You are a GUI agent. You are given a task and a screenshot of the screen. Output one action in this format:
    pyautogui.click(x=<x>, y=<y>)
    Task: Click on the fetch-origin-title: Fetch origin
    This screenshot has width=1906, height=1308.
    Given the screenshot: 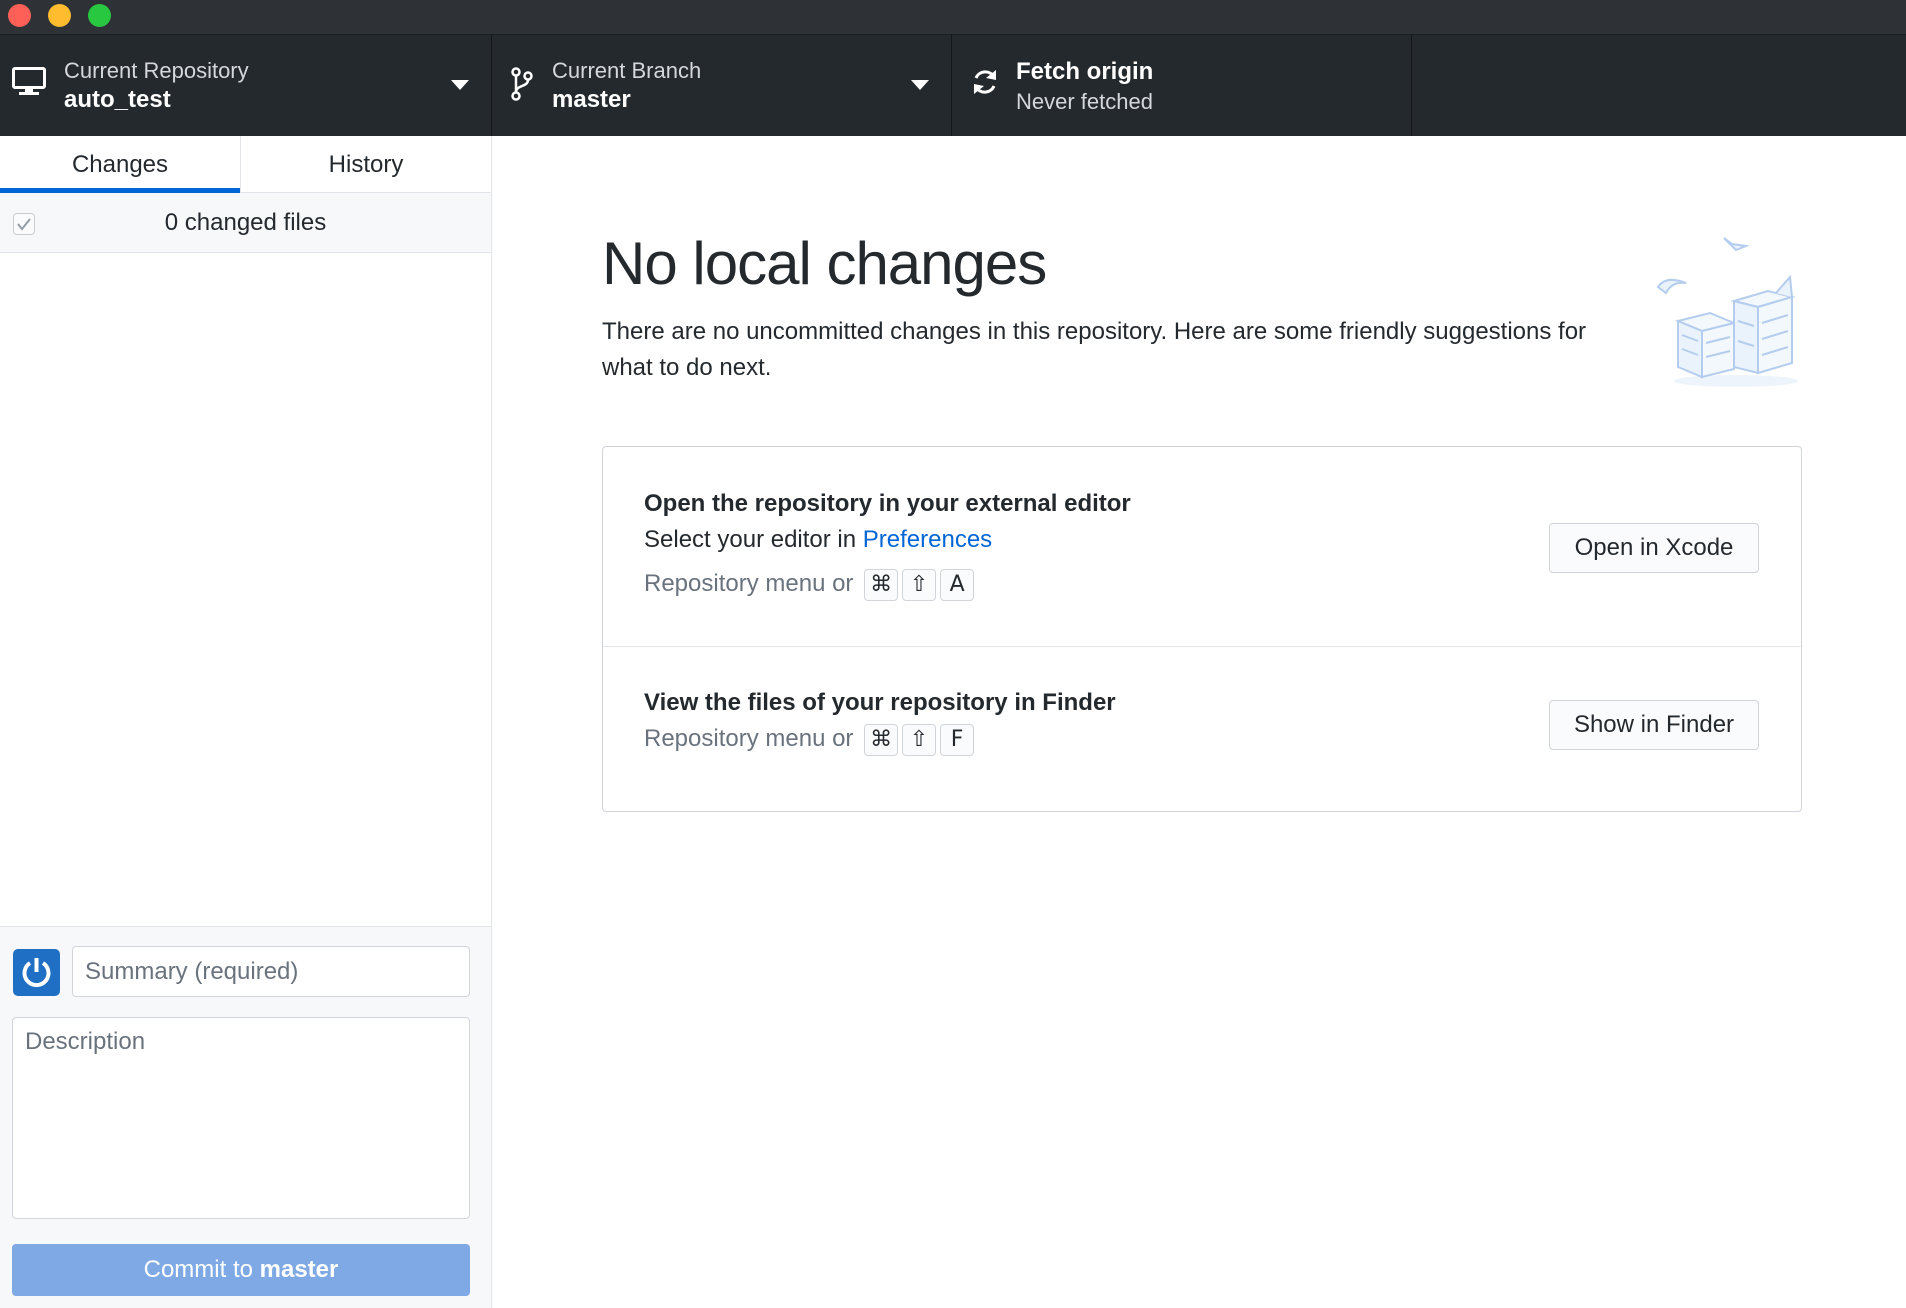 What is the action you would take?
    pyautogui.click(x=1085, y=71)
    